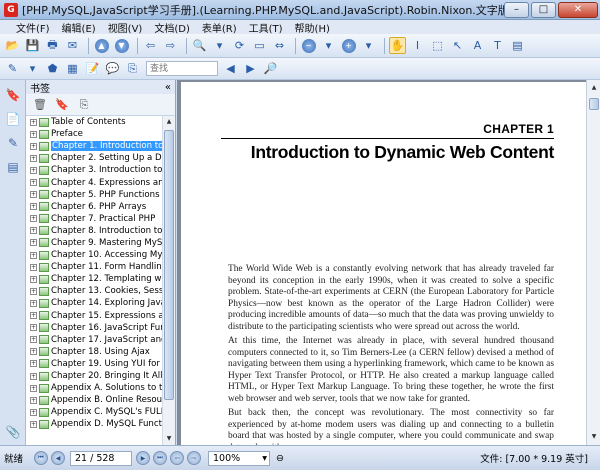 The height and width of the screenshot is (470, 600). I want to click on document-scrollbar: ▲ ▼, so click(593, 262).